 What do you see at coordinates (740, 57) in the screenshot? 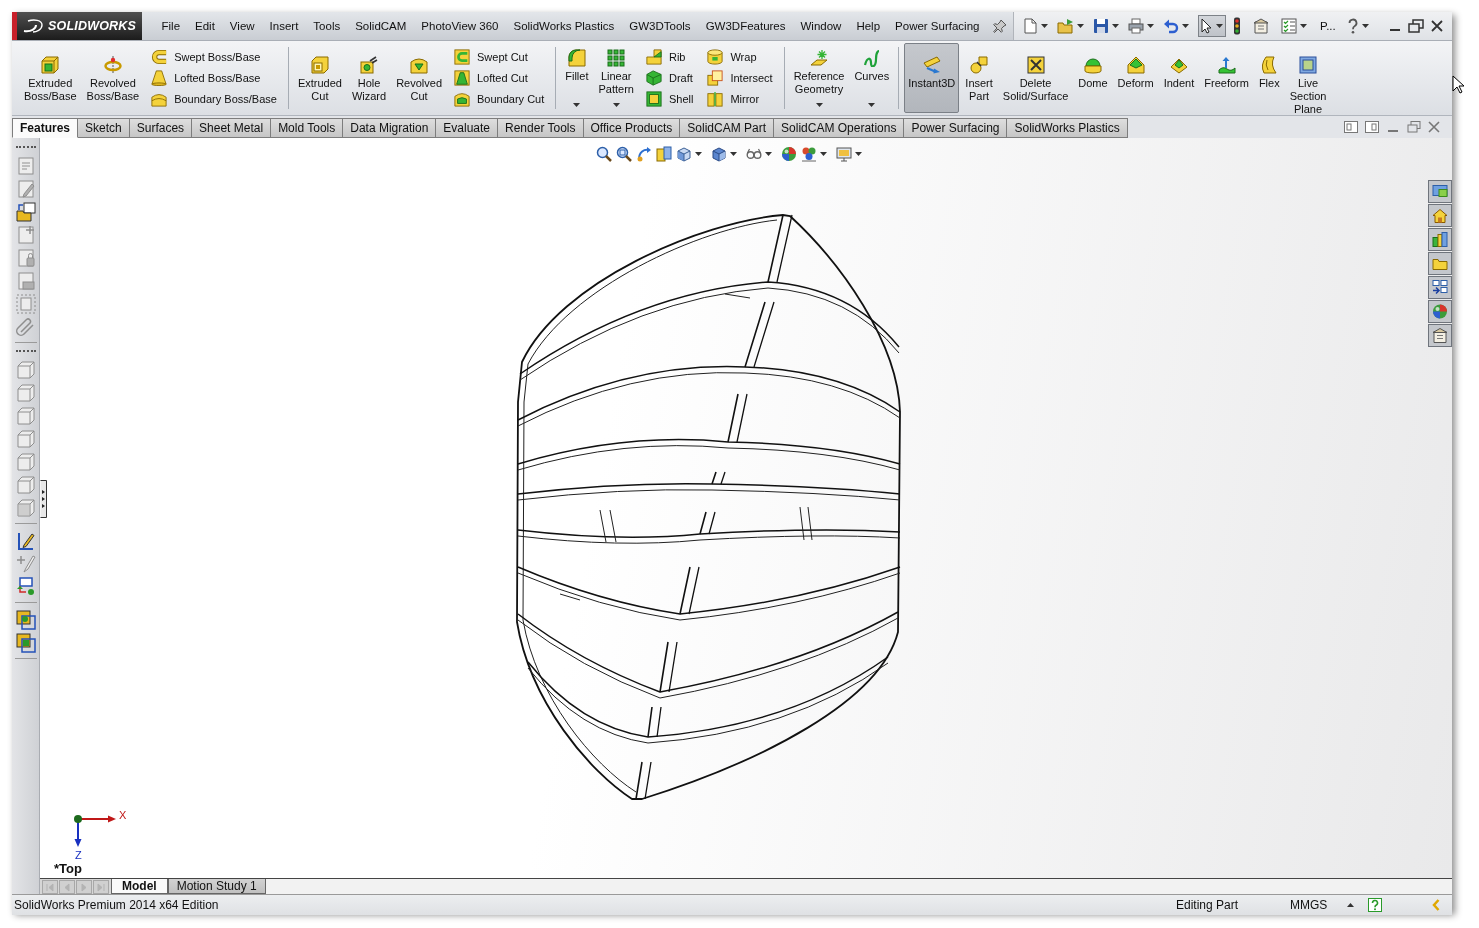
I see `tool-button: Wrap` at bounding box center [740, 57].